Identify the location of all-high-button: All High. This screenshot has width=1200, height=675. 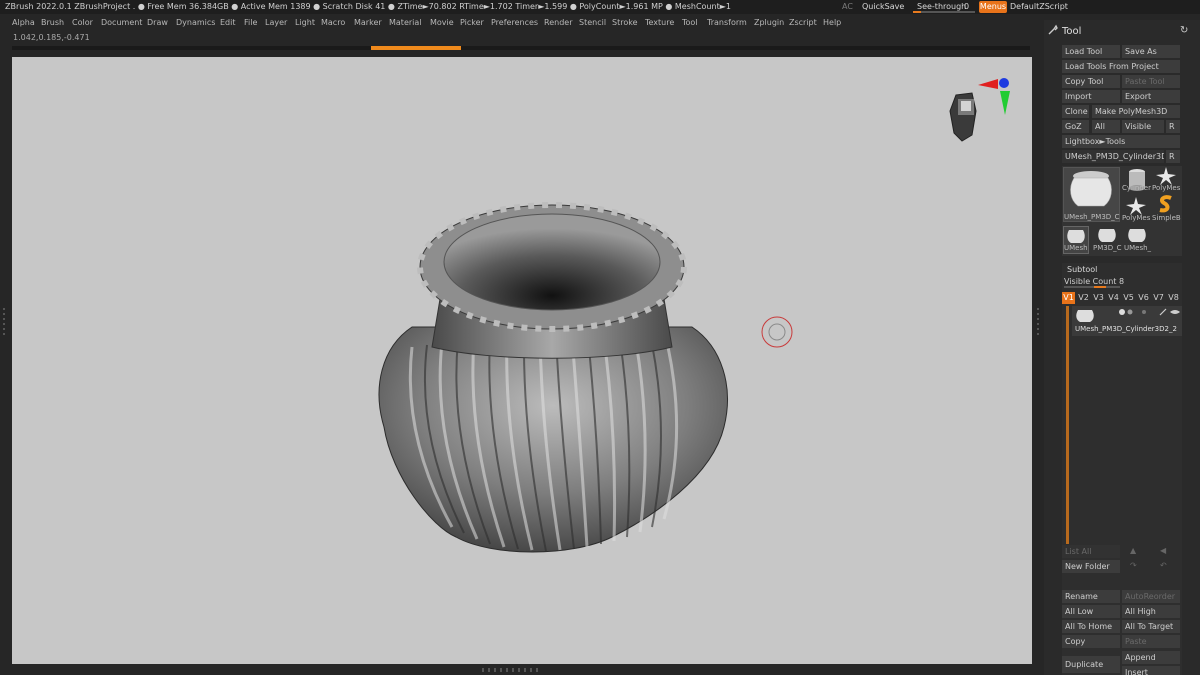
(1151, 611).